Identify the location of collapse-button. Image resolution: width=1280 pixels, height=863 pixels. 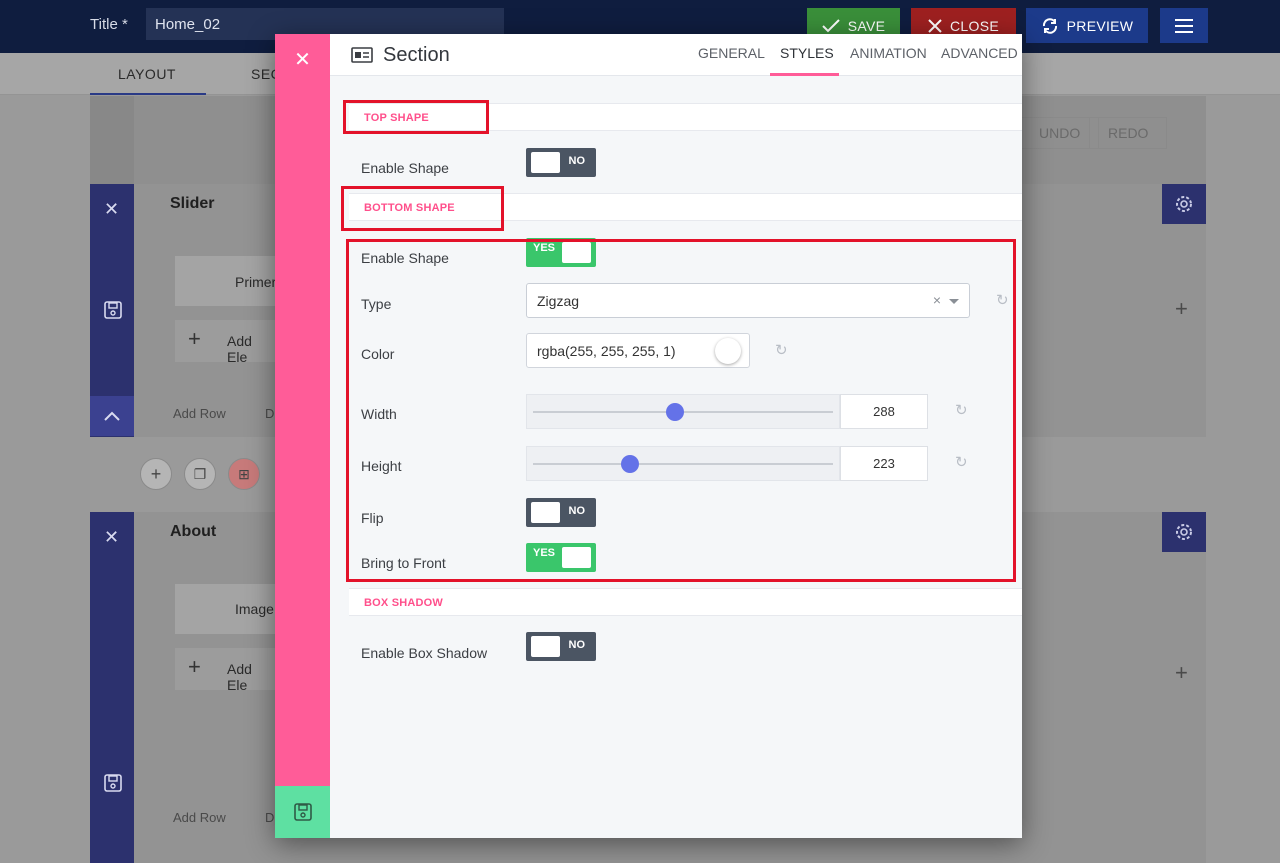
(112, 416).